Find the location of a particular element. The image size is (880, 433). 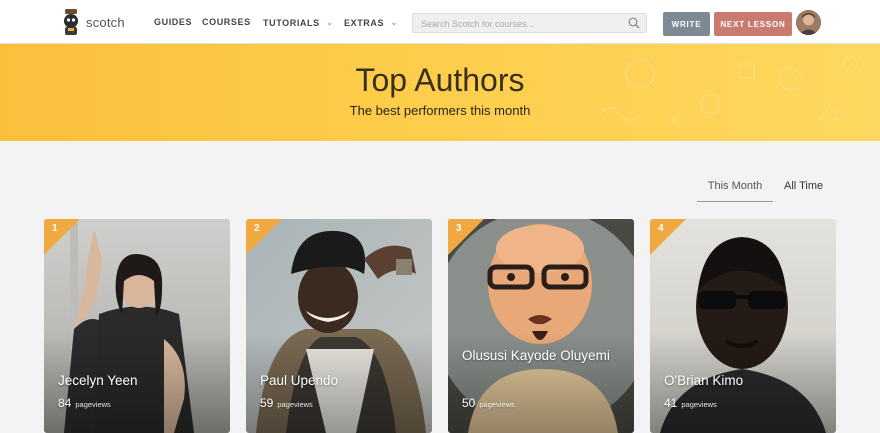

author-pageviews: 41 pageviews is located at coordinates (690, 403).